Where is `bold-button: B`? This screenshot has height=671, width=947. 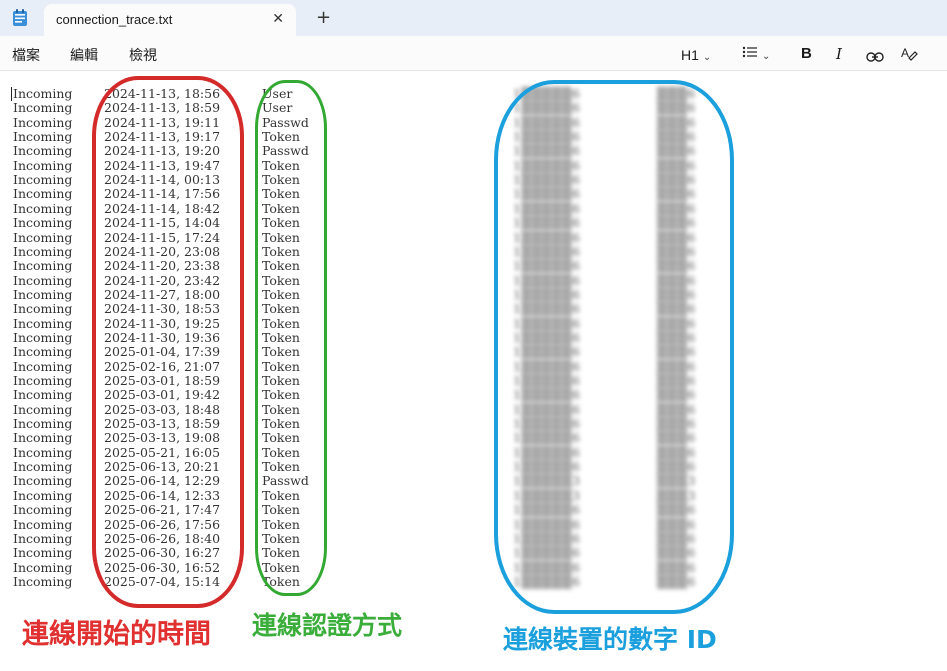
bold-button: B is located at coordinates (806, 55).